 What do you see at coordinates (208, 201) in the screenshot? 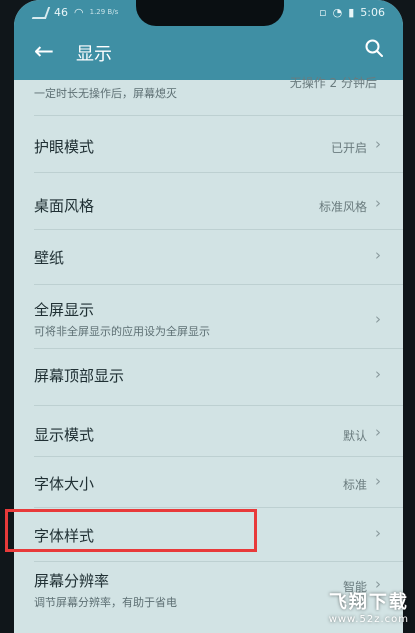
I see `settings-row-desktop-style: 桌面风格 标准风格 ›` at bounding box center [208, 201].